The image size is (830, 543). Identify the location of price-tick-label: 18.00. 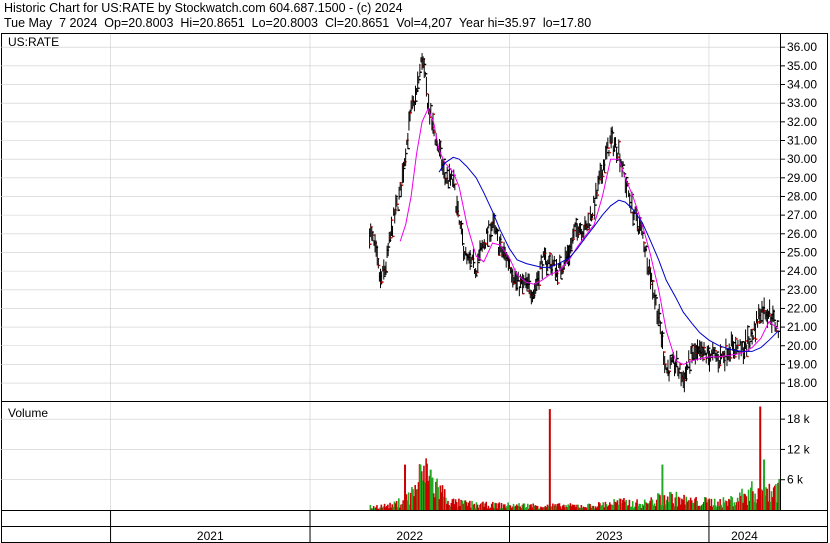
(802, 383).